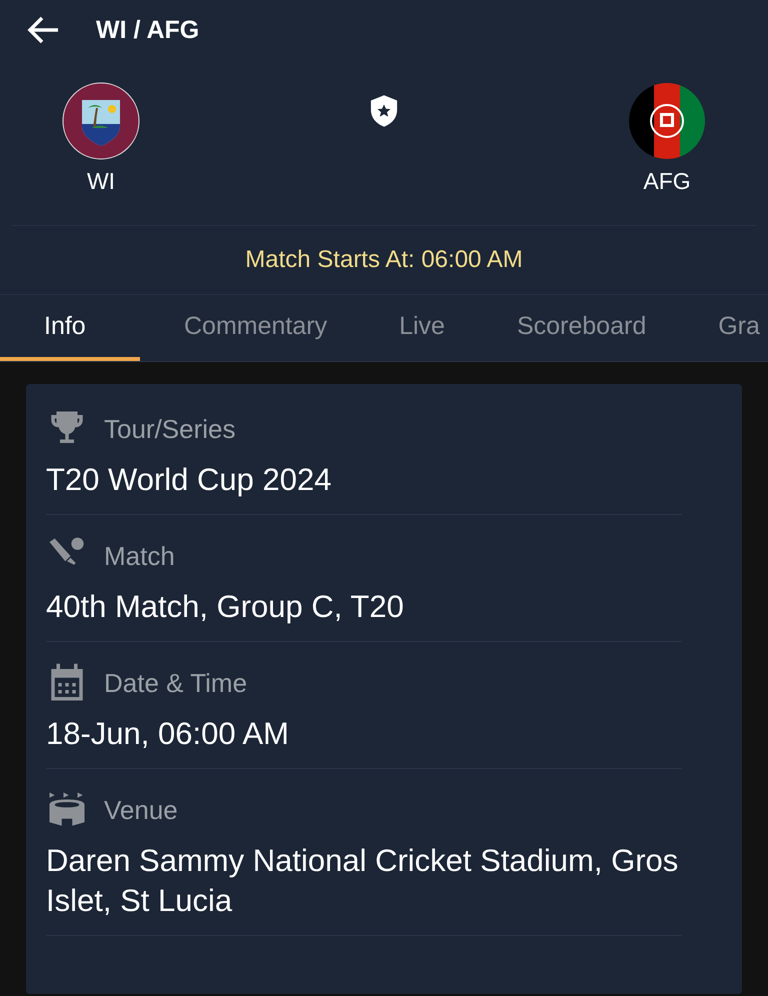 This screenshot has height=996, width=768. Describe the element at coordinates (101, 181) in the screenshot. I see `team-name: WI` at that location.